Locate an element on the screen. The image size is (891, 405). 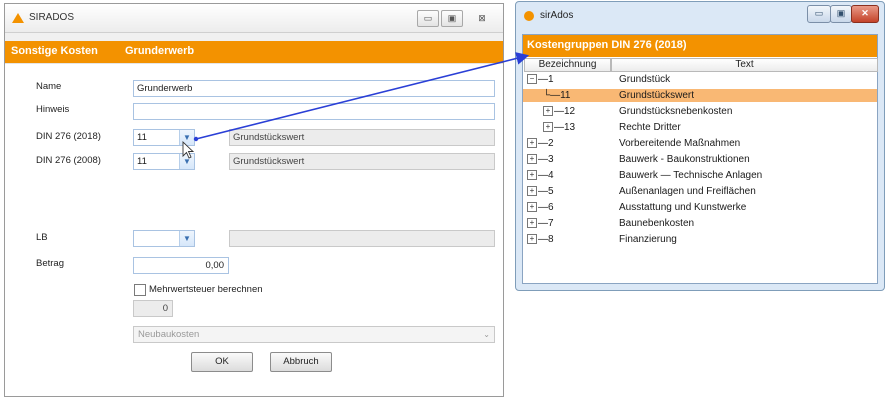
tree-row: − —1 Grundstück is located at coordinates (700, 79).